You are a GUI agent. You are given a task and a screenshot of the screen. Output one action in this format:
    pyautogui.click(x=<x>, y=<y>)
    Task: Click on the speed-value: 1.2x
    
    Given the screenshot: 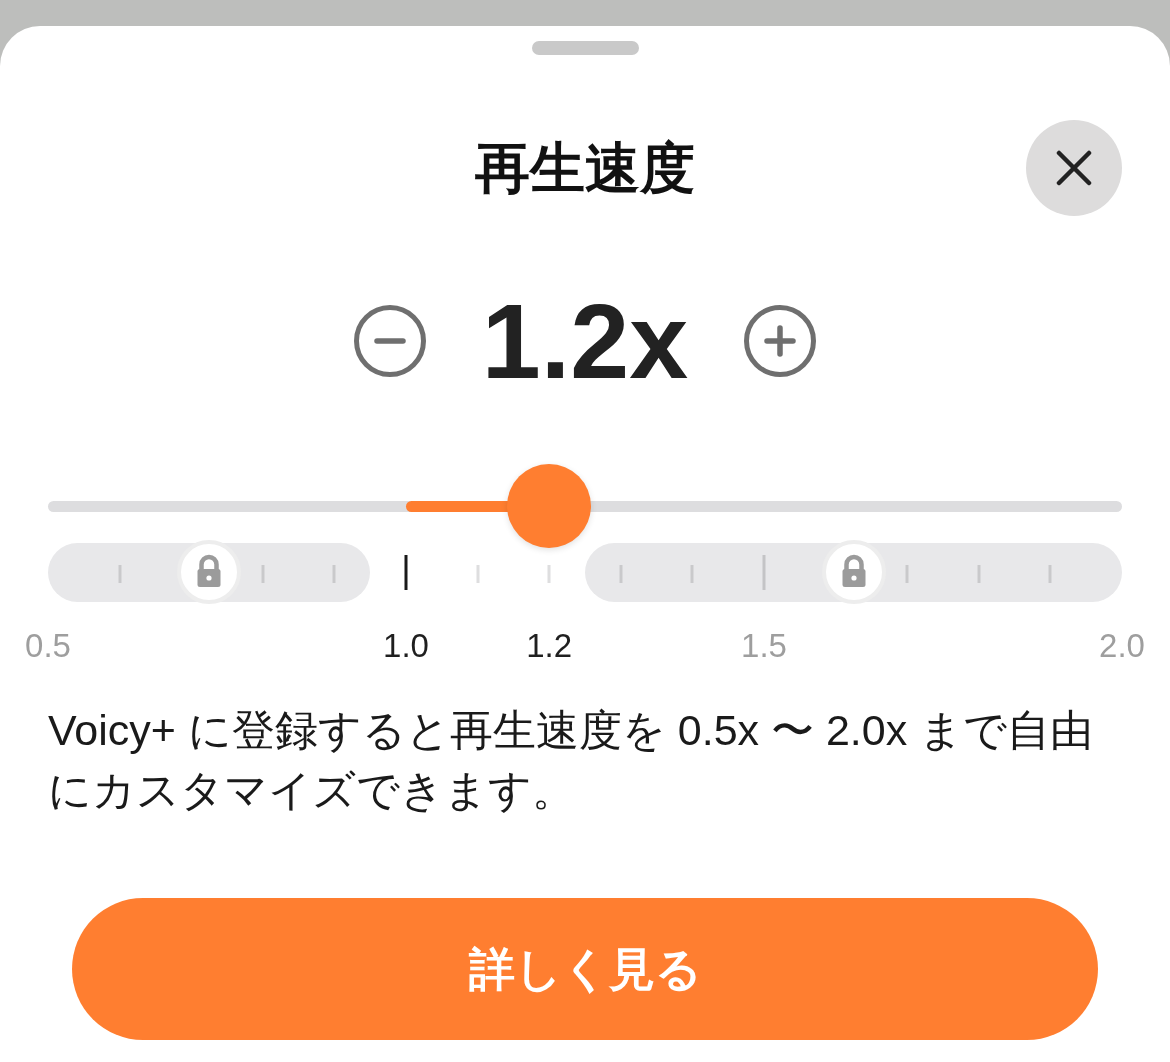 What is the action you would take?
    pyautogui.click(x=585, y=341)
    